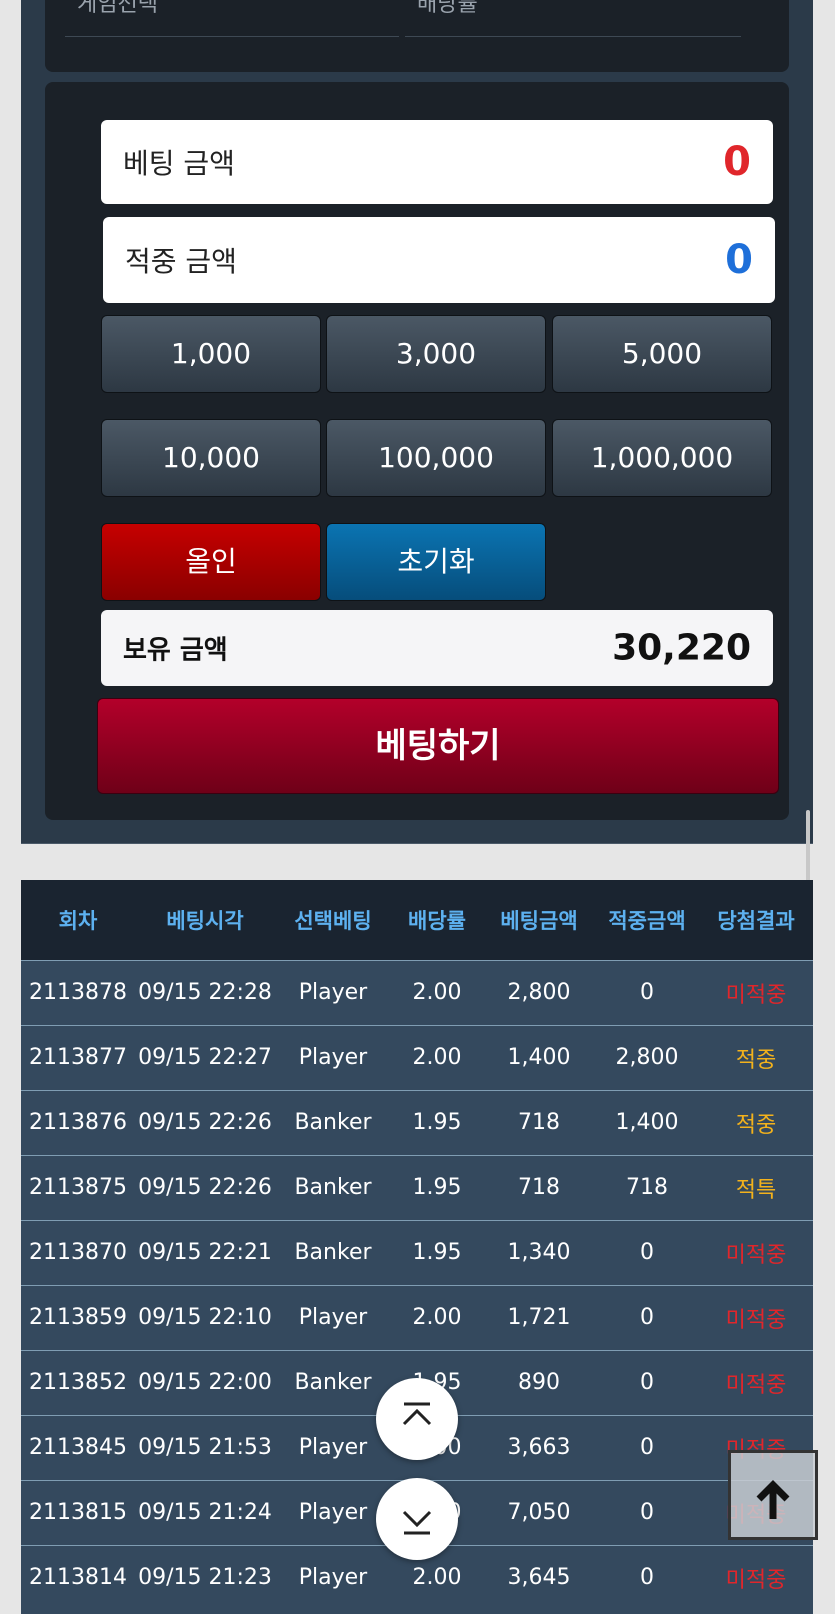 The width and height of the screenshot is (835, 1614). Describe the element at coordinates (181, 261) in the screenshot. I see `win-amount-label: 적중 금액` at that location.